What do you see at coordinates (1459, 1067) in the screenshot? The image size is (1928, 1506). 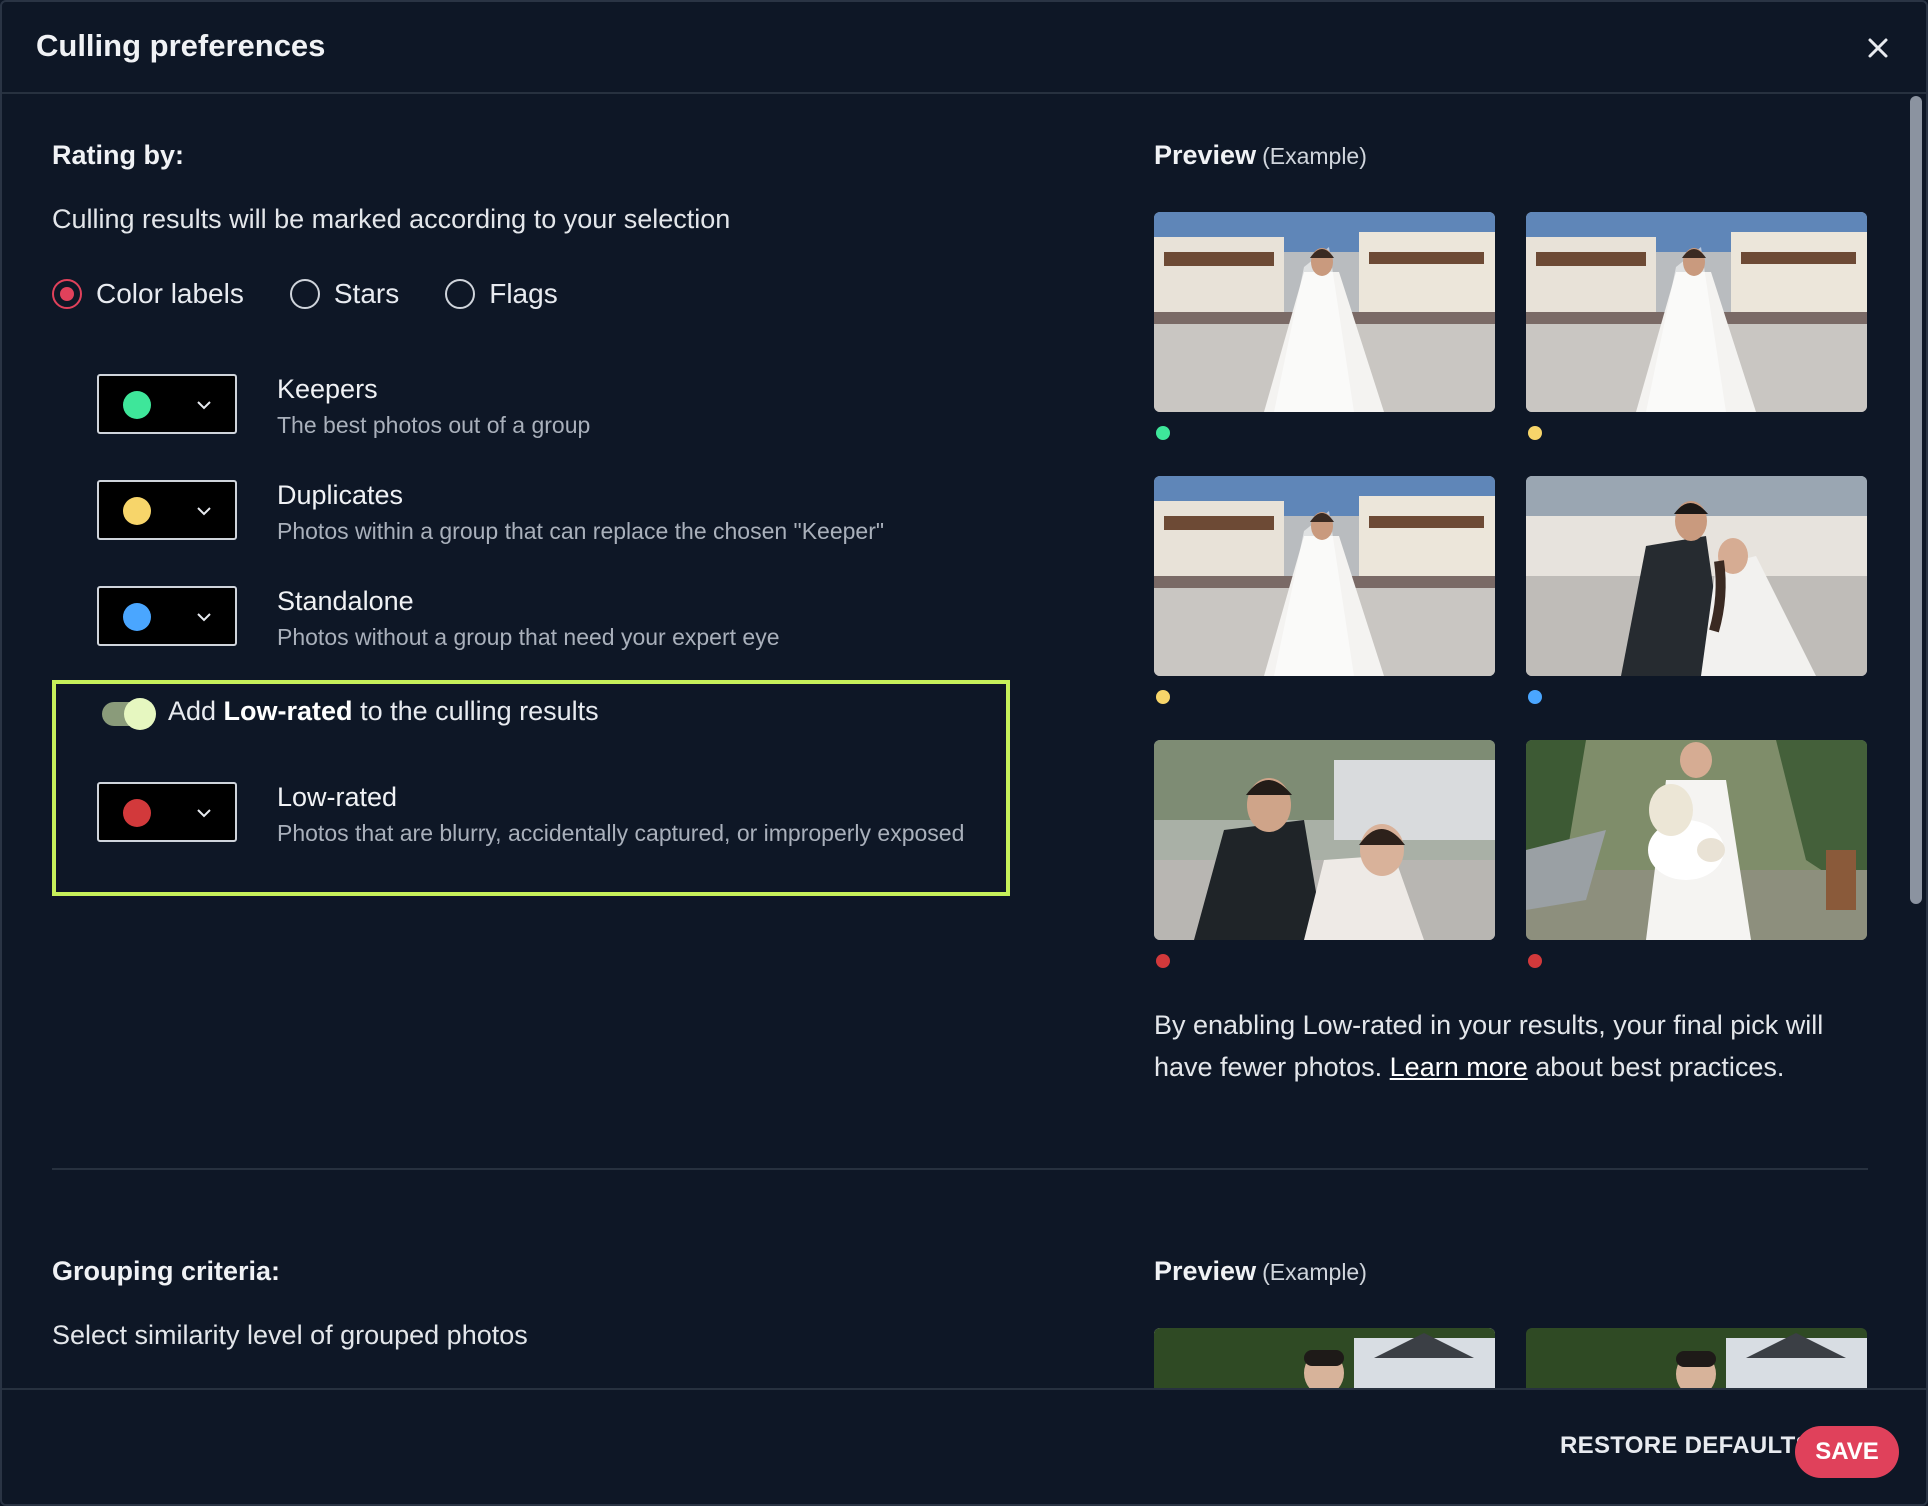 I see `learn-more-link: Learn more` at bounding box center [1459, 1067].